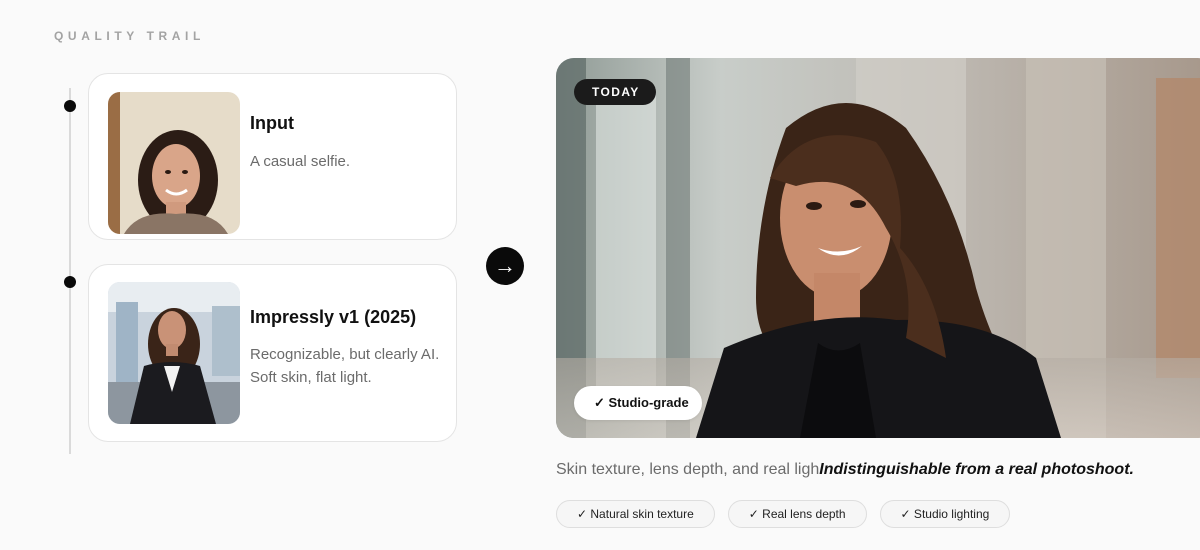  I want to click on timeline-line, so click(70, 271).